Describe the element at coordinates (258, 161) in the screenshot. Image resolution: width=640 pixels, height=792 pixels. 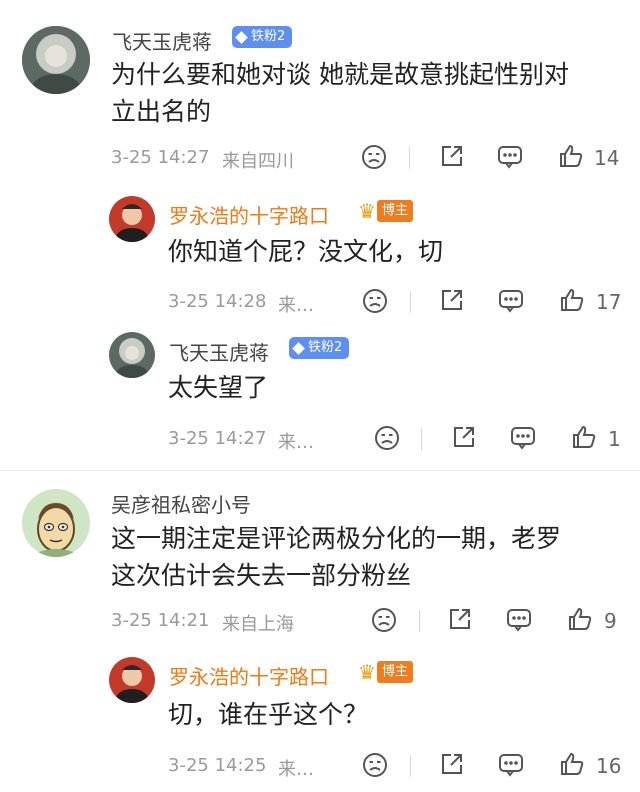
I see `location: 来自四川` at that location.